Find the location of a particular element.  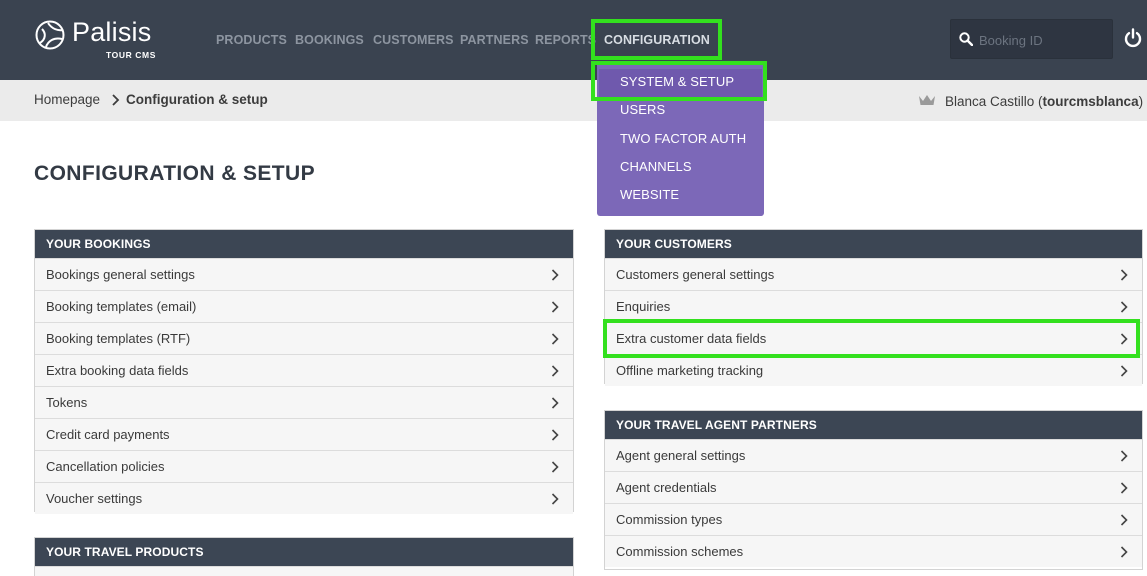

list-item: Credit card payments is located at coordinates (304, 434).